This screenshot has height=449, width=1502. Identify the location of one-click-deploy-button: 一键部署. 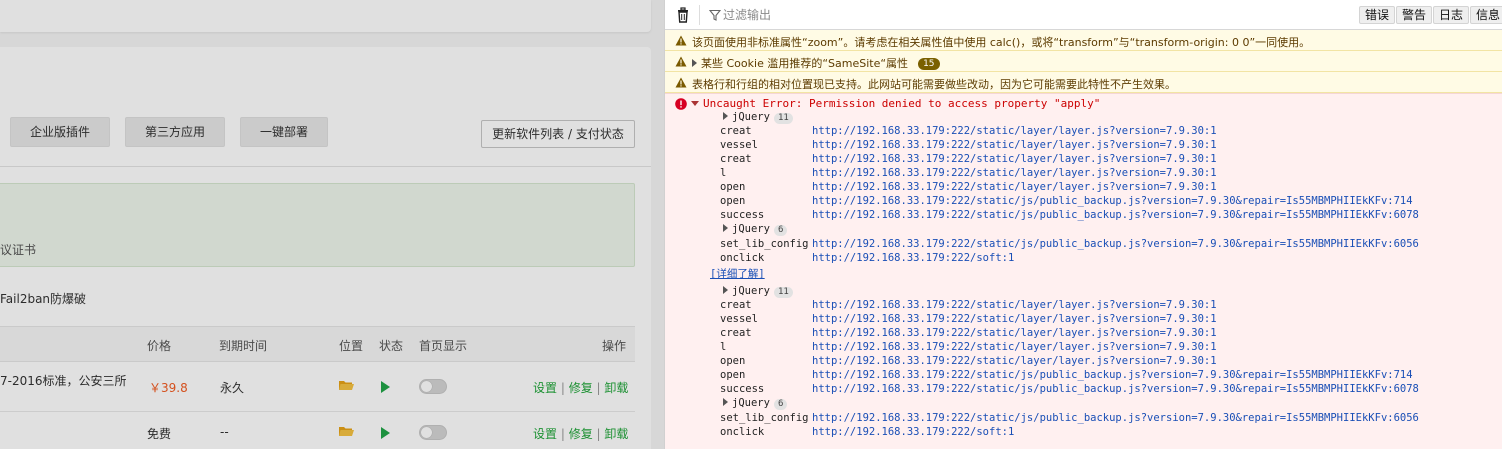
(284, 132).